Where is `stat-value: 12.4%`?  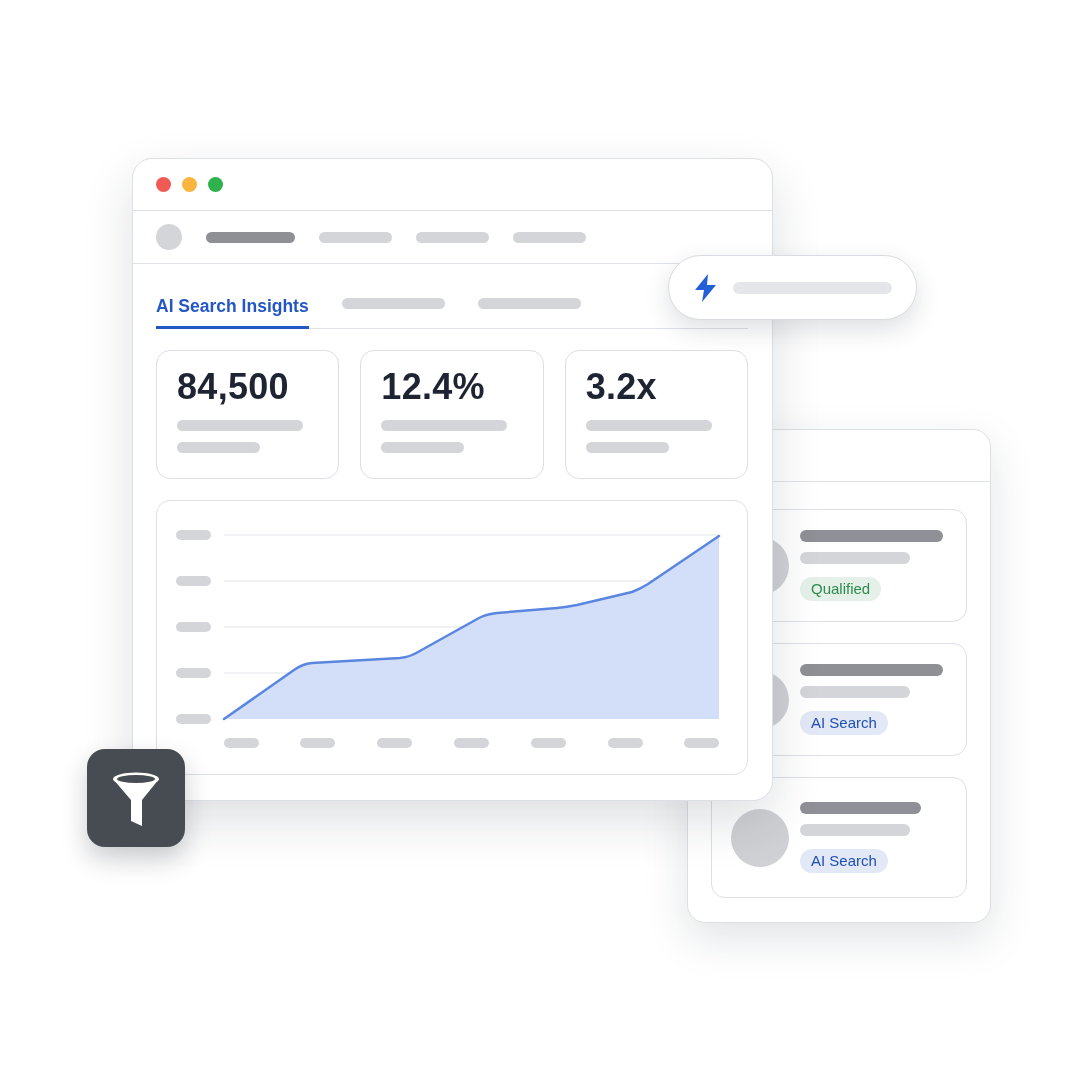 stat-value: 12.4% is located at coordinates (433, 387).